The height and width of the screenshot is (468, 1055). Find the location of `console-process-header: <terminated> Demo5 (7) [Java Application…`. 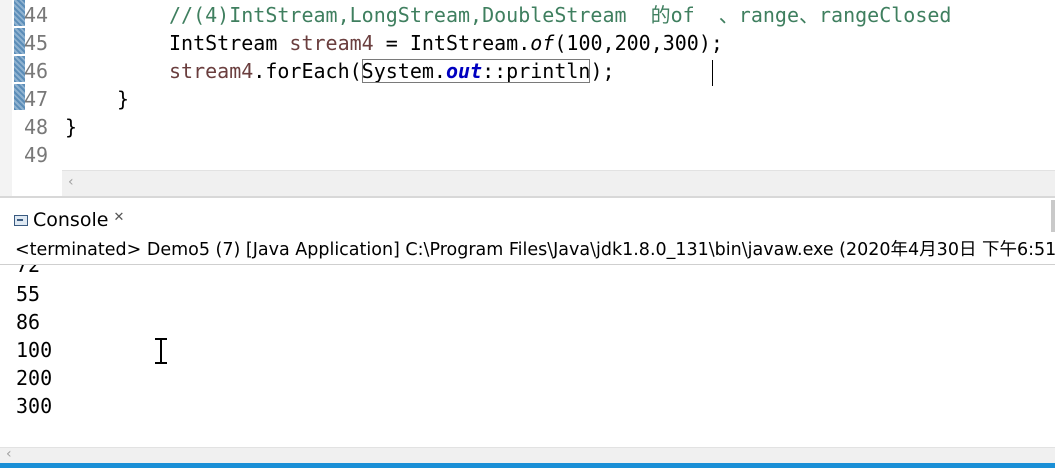

console-process-header: <terminated> Demo5 (7) [Java Application… is located at coordinates (527, 250).